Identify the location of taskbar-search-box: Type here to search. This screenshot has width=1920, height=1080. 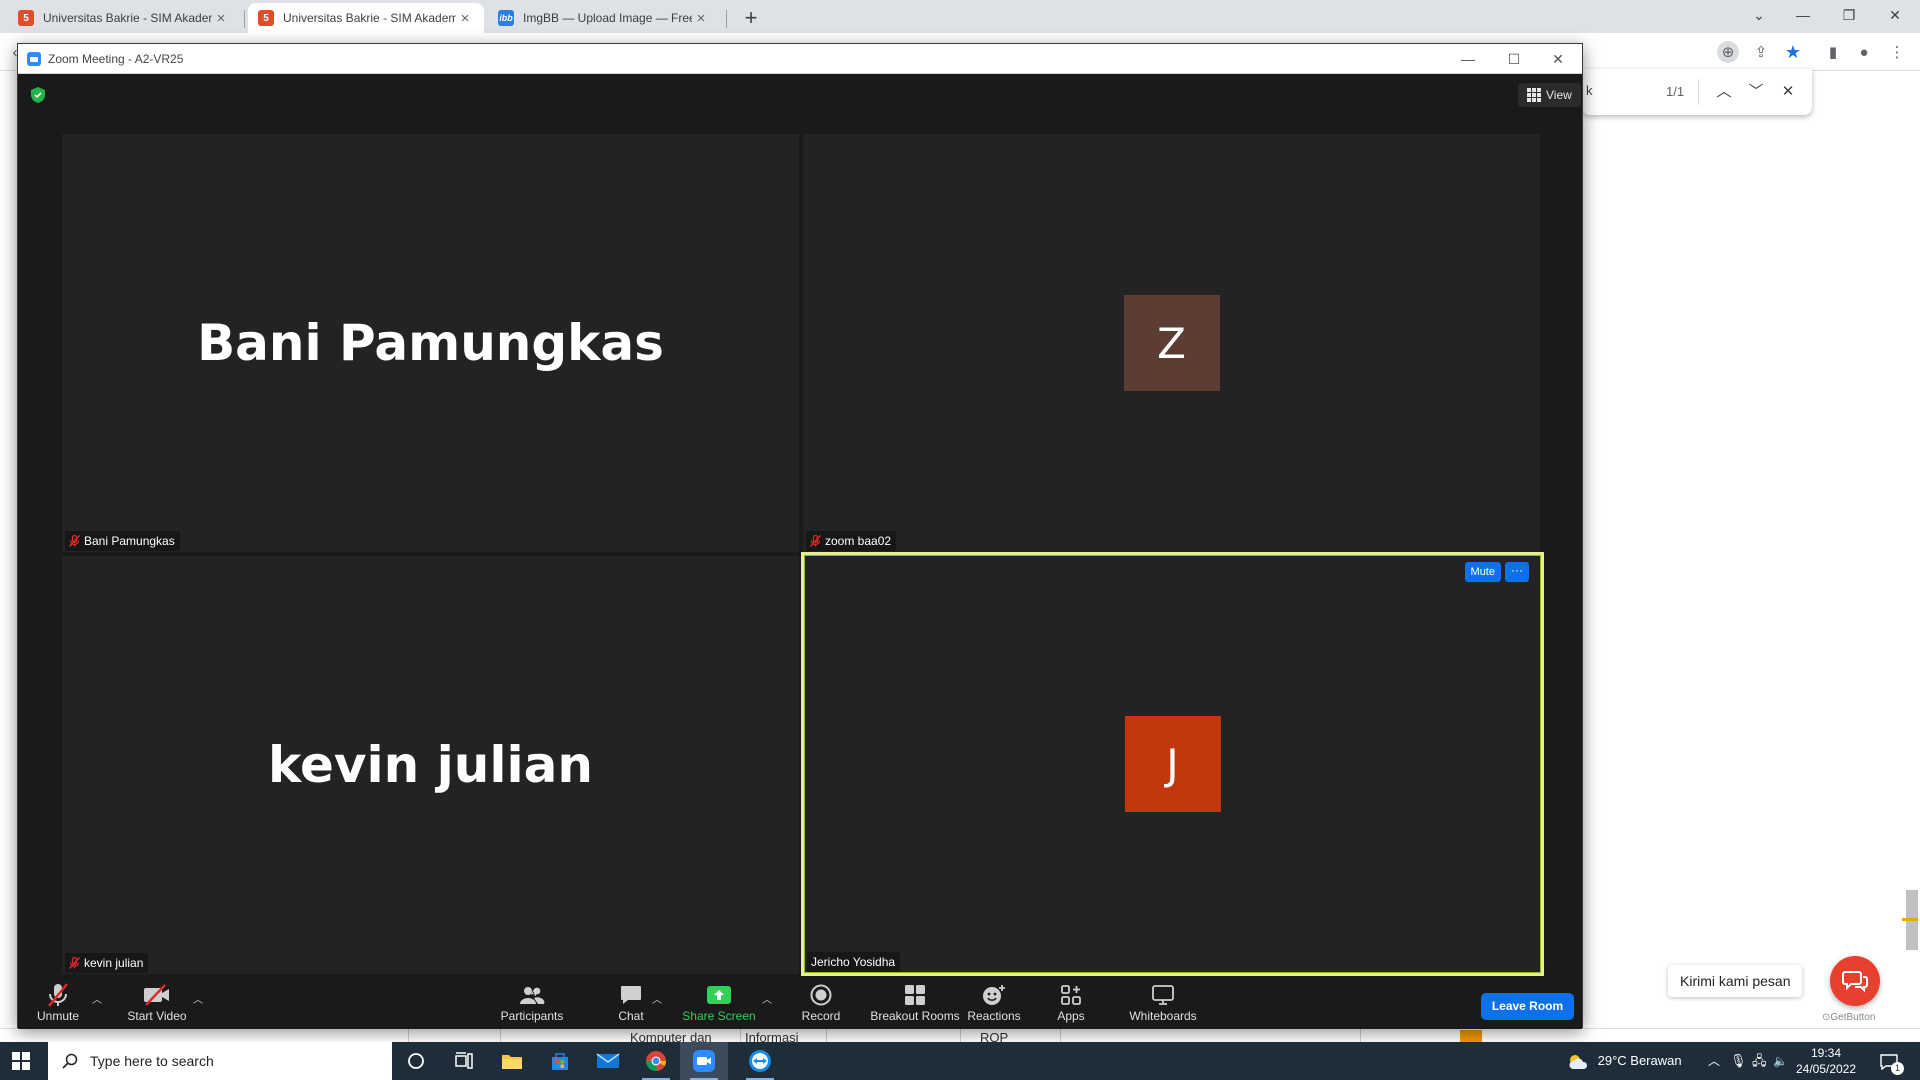
(220, 1061).